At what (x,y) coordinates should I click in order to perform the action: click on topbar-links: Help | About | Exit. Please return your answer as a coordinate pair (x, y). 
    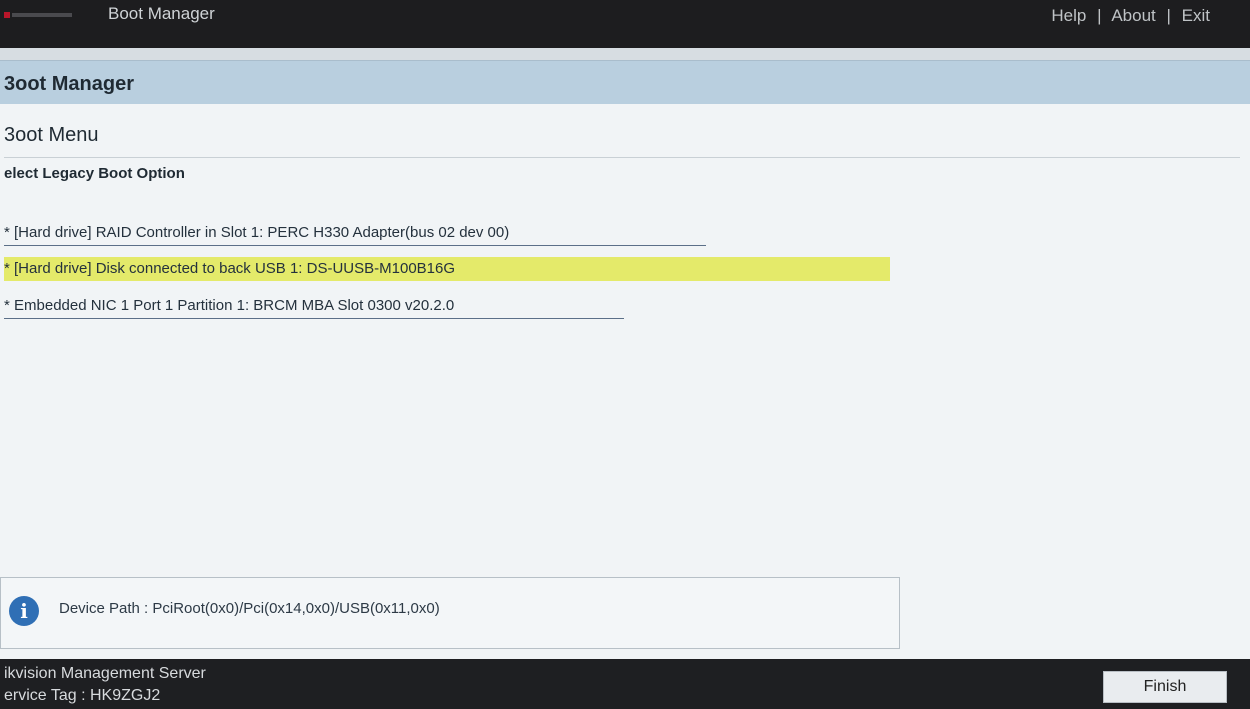
    Looking at the image, I should click on (1130, 16).